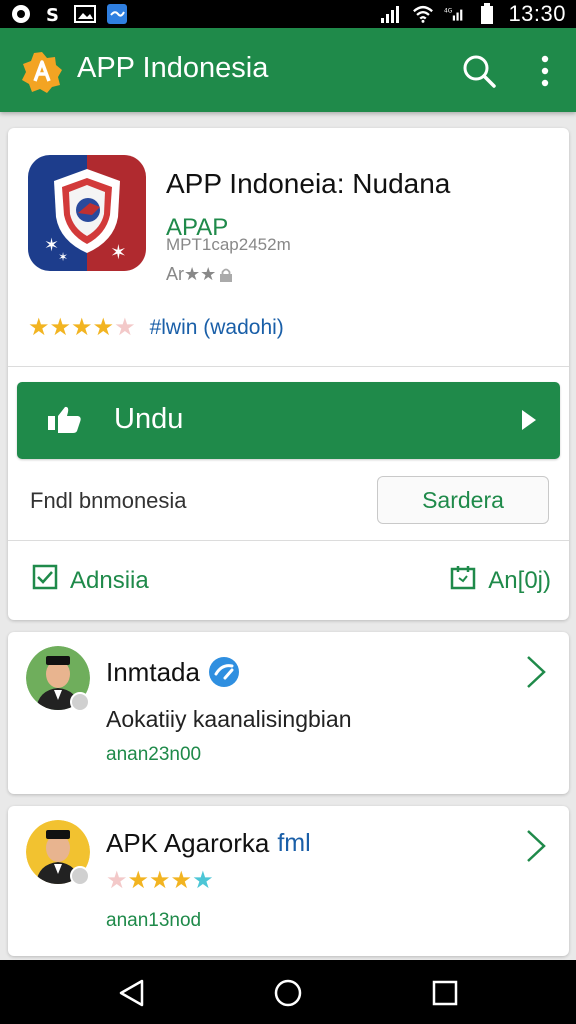  I want to click on image-icon, so click(85, 14).